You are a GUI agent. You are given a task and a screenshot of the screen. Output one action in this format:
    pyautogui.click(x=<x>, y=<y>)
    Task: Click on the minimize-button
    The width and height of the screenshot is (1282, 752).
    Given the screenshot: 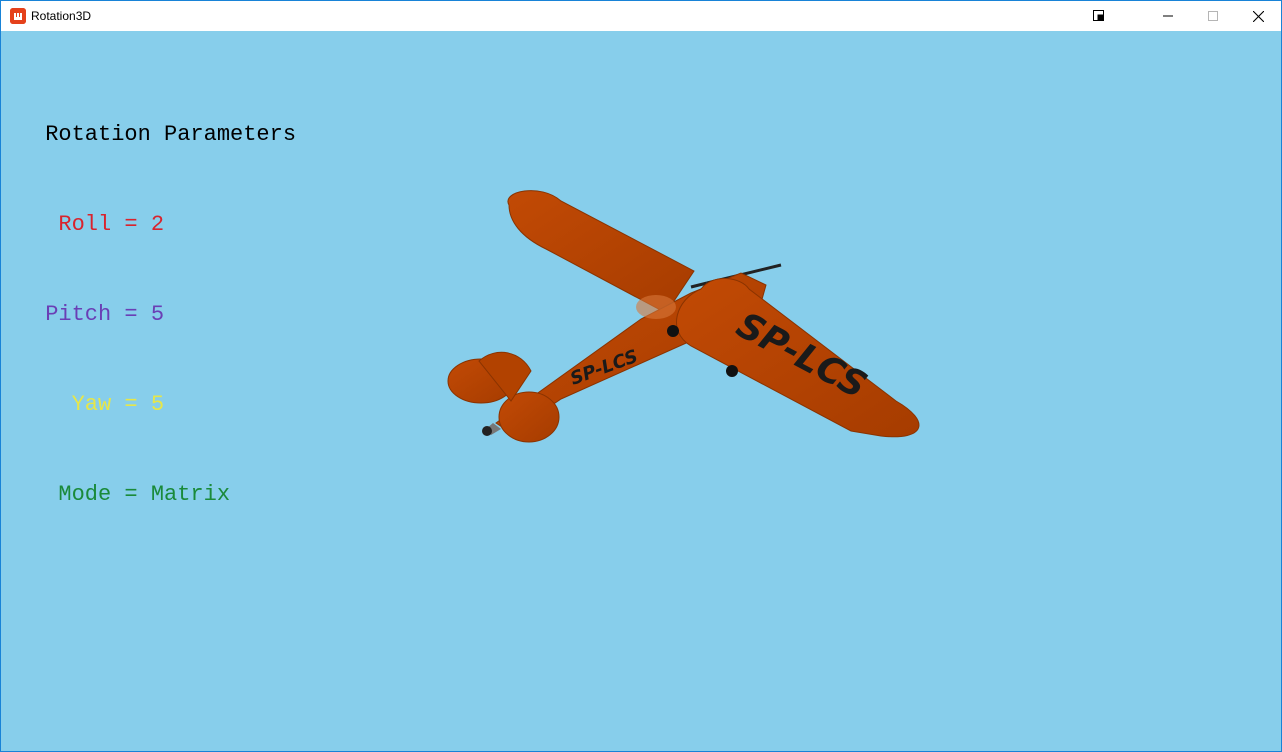 What is the action you would take?
    pyautogui.click(x=1168, y=16)
    